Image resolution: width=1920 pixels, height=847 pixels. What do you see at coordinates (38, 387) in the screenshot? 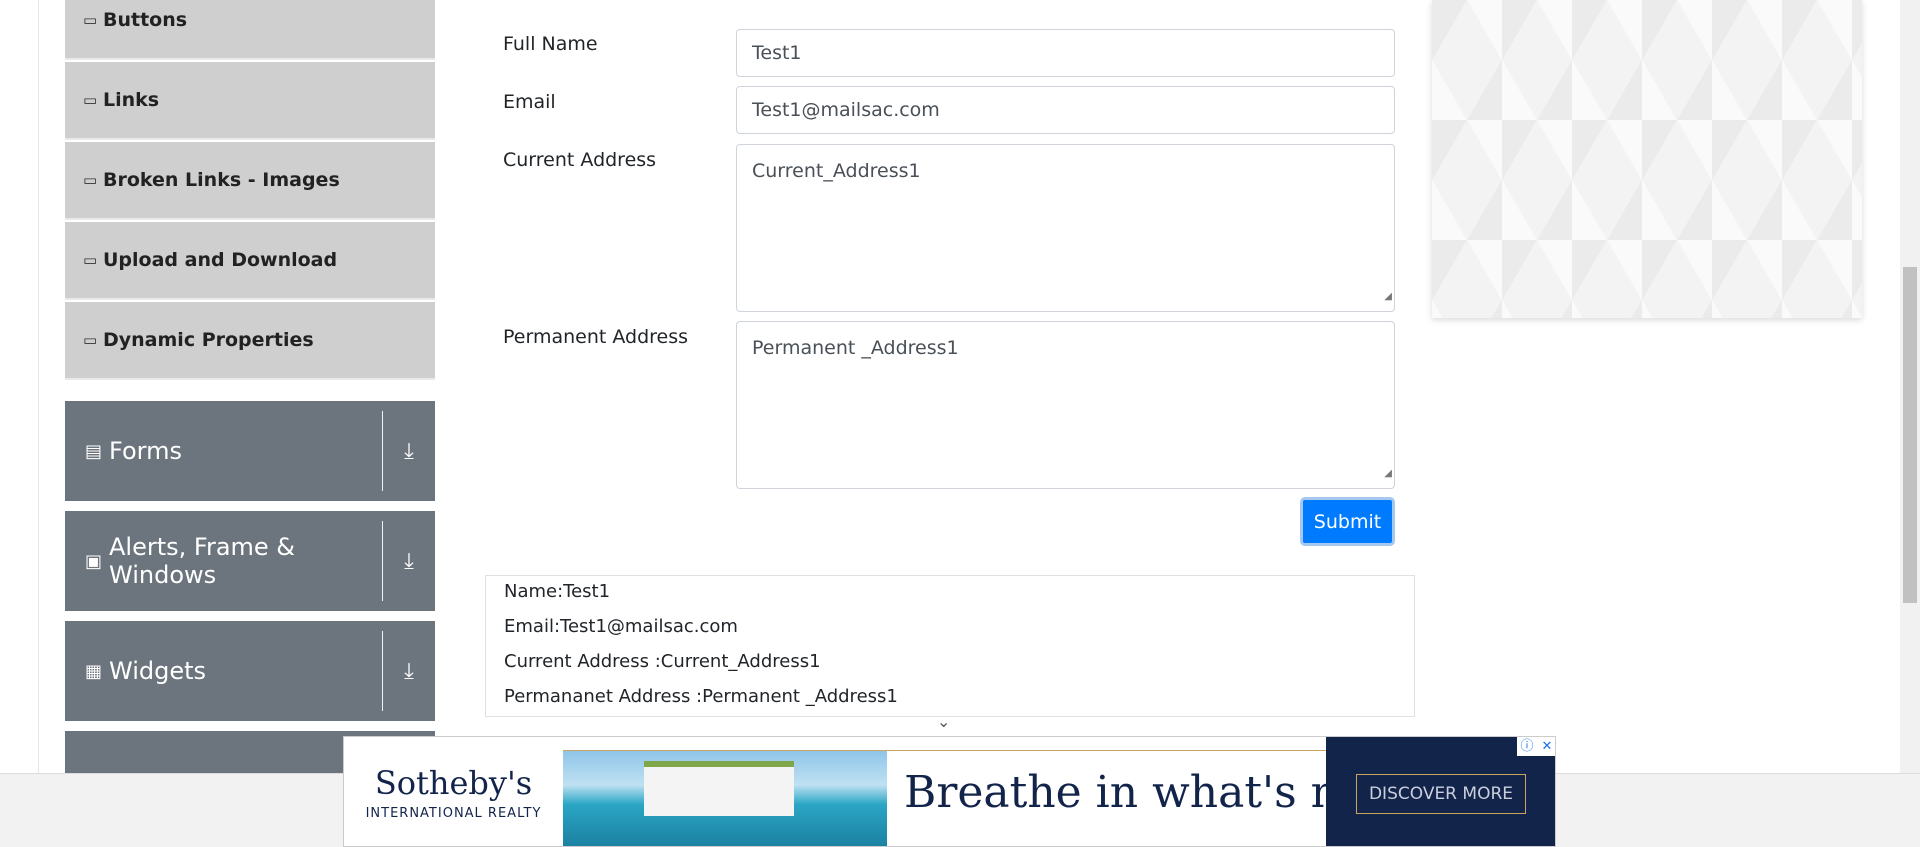
I see `sidebar-divider` at bounding box center [38, 387].